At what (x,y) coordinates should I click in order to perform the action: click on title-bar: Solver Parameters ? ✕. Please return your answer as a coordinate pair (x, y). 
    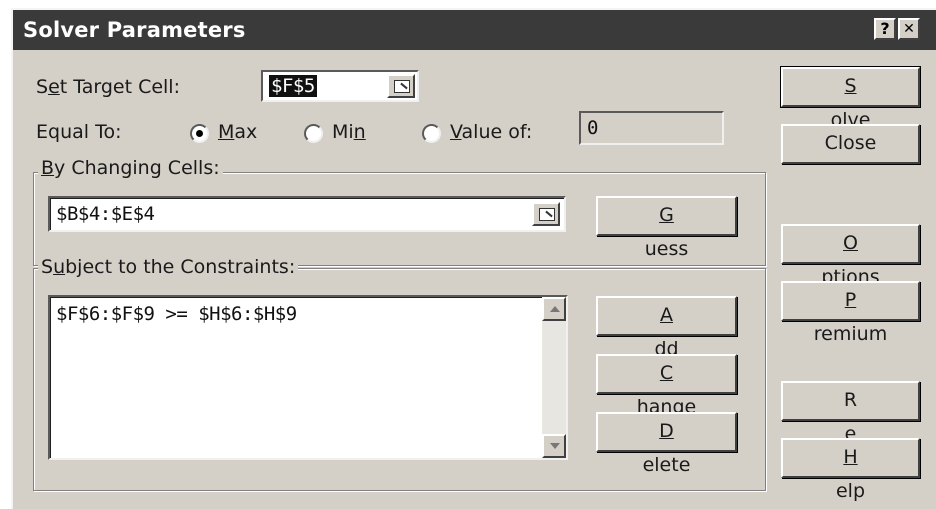
    Looking at the image, I should click on (474, 30).